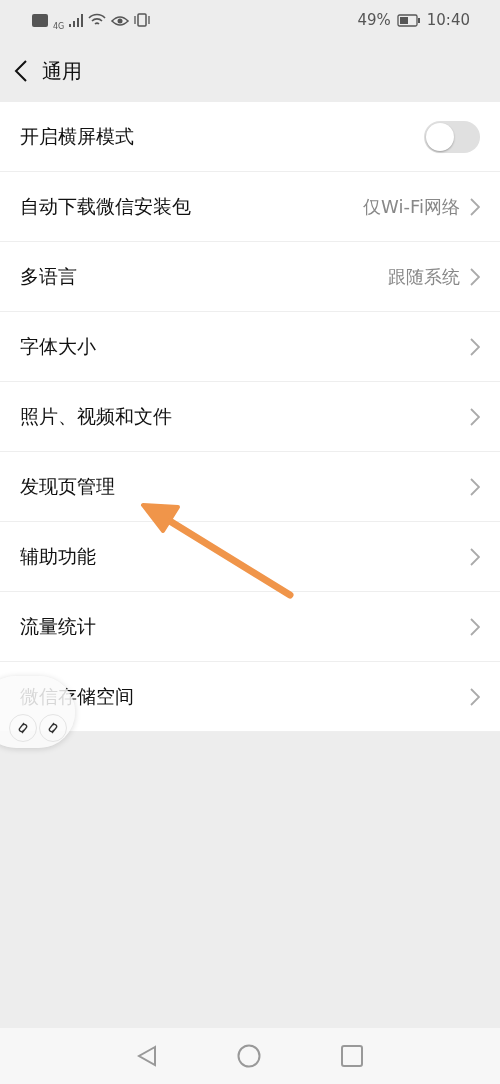  Describe the element at coordinates (67, 486) in the screenshot. I see `setting-label: 发现页管理` at that location.